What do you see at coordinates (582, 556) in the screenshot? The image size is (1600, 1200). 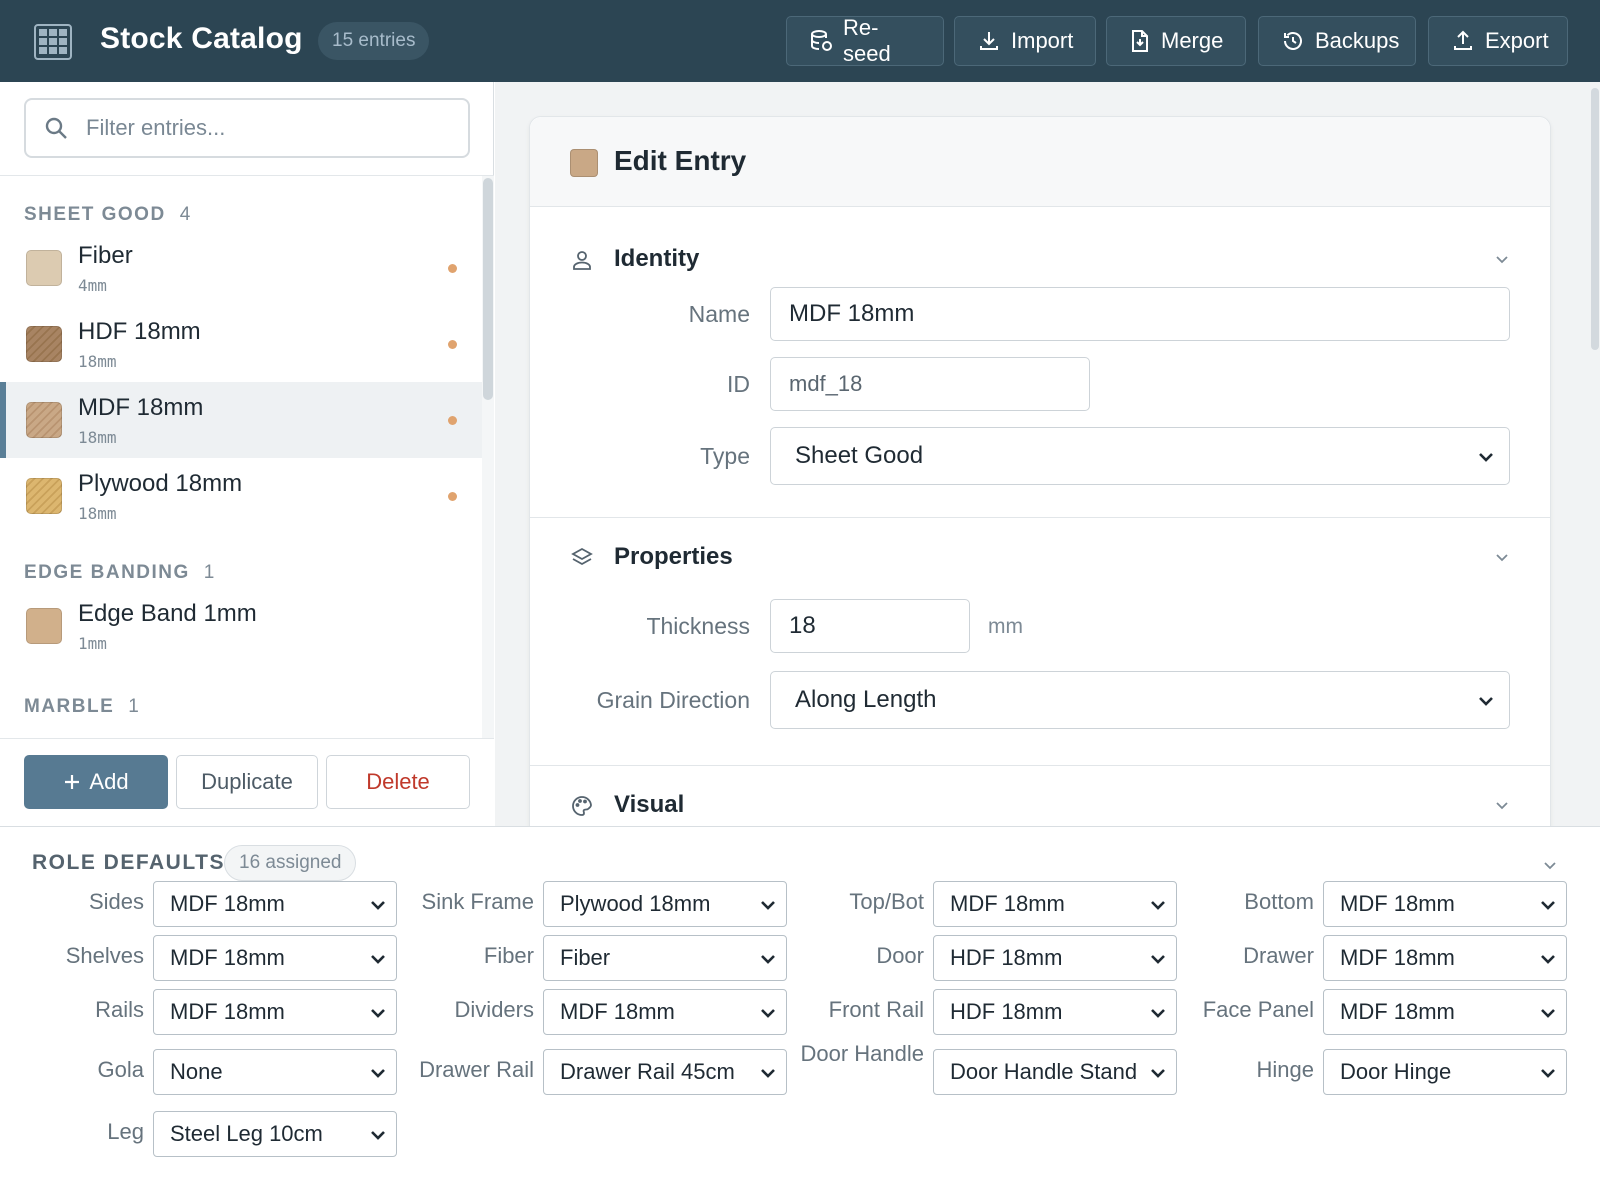 I see `layers-icon` at bounding box center [582, 556].